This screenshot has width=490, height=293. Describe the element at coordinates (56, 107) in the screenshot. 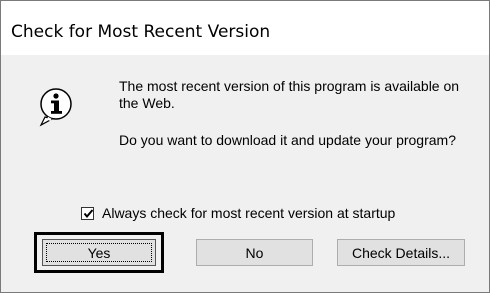

I see `info-icon` at that location.